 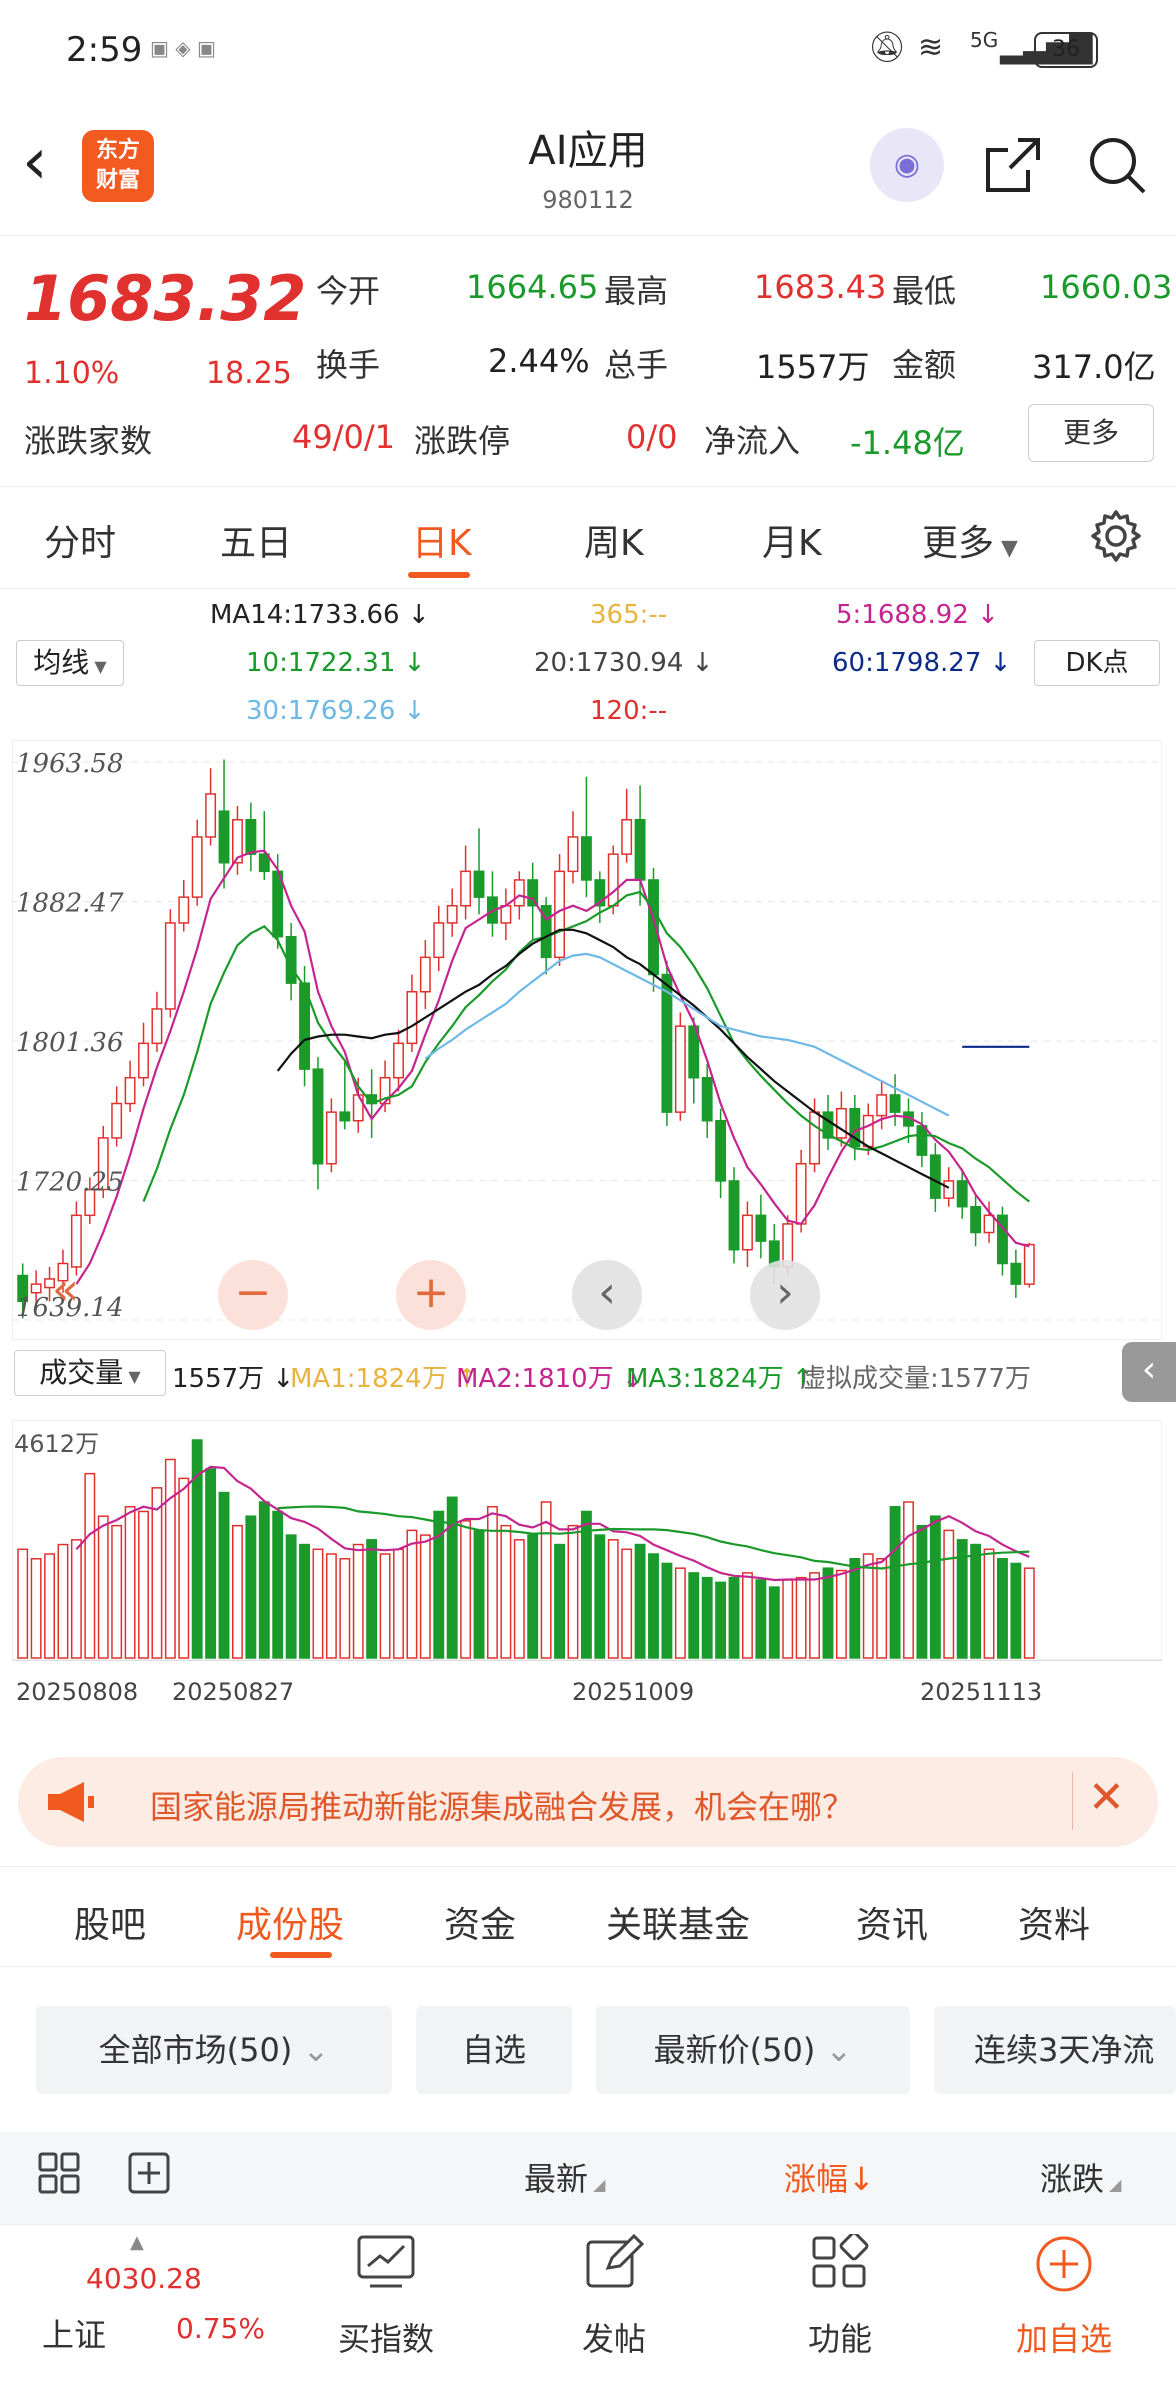 I want to click on sort-latest-label: 最新, so click(x=556, y=2179).